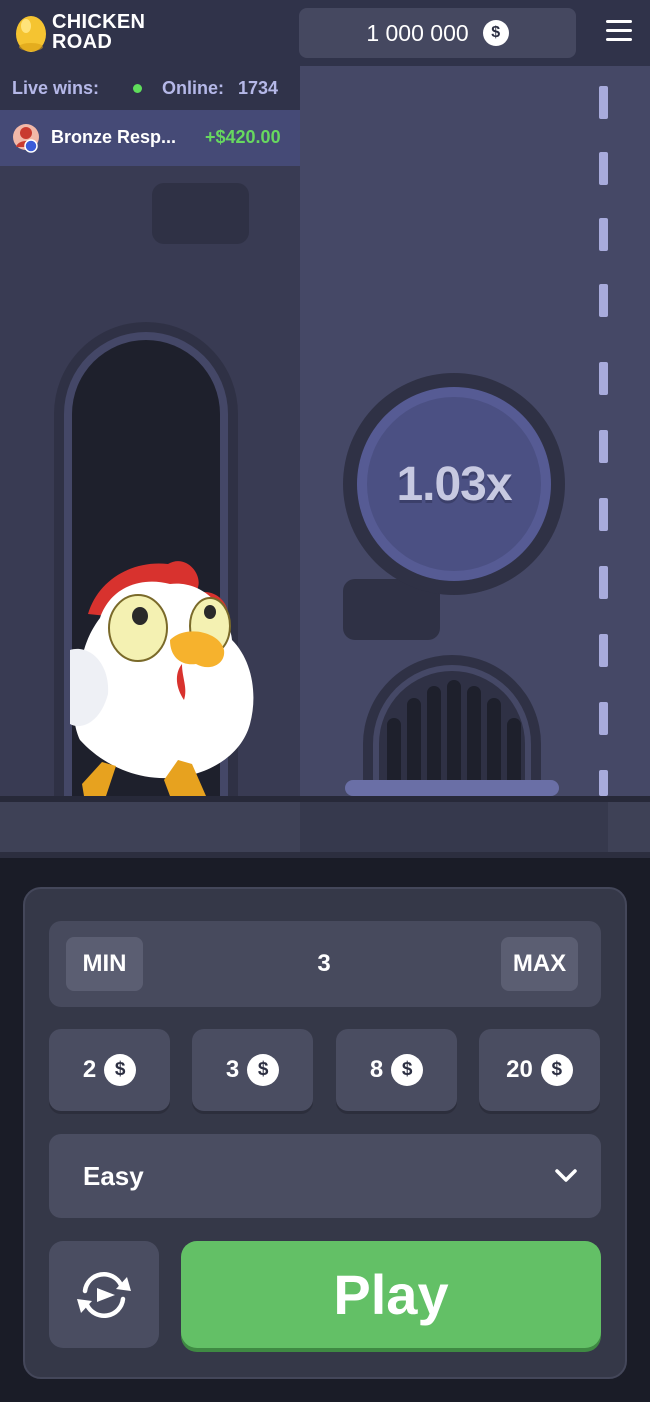  Describe the element at coordinates (452, 725) in the screenshot. I see `sewer-grate-icon` at that location.